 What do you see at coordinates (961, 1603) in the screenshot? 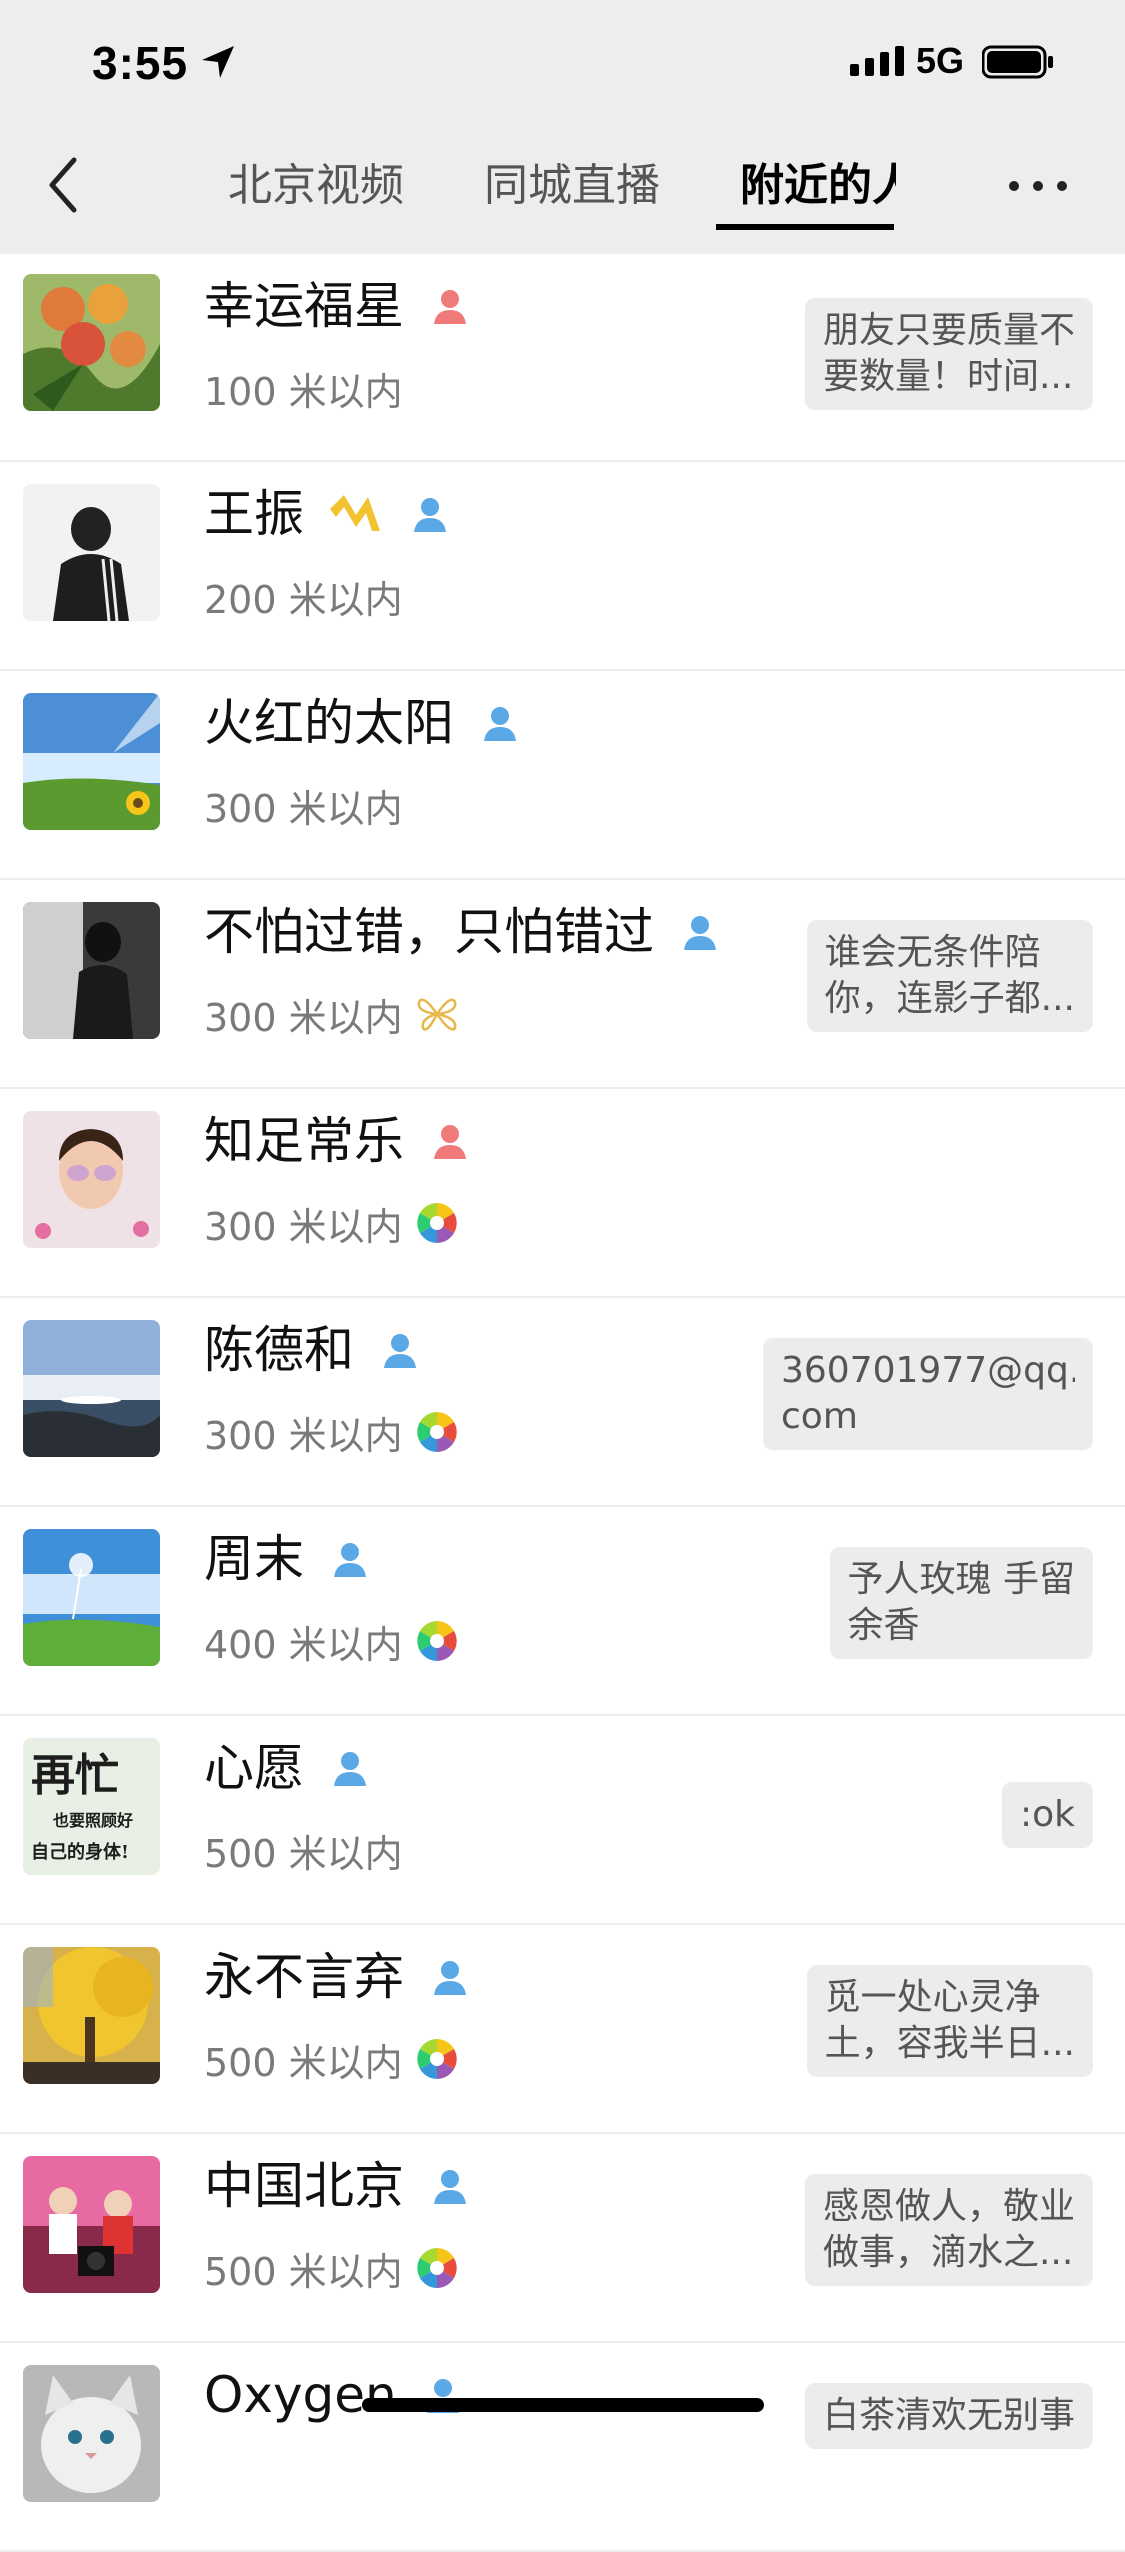
I see `signature-bubble: 予人玫瑰 手留 余香` at bounding box center [961, 1603].